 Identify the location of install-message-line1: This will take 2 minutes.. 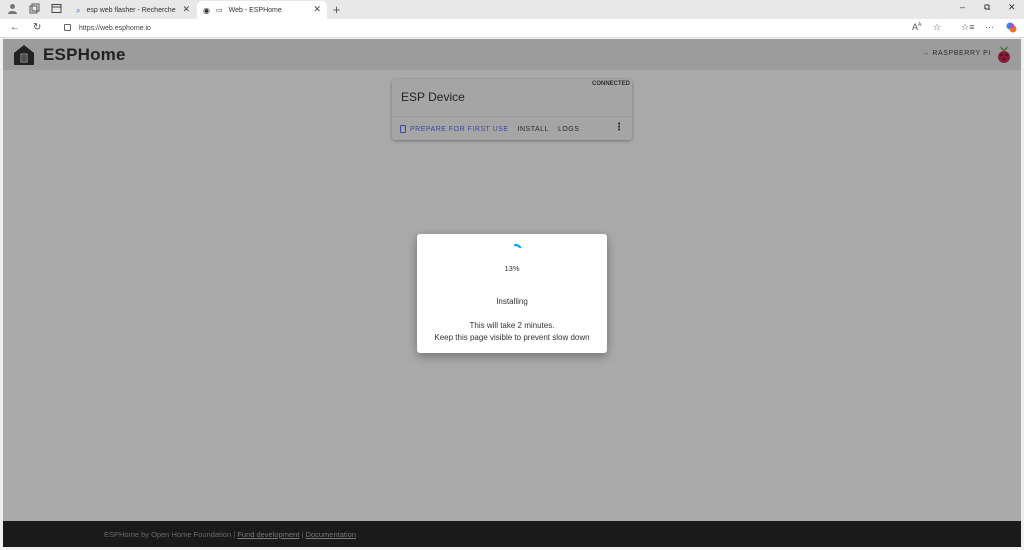
(512, 325).